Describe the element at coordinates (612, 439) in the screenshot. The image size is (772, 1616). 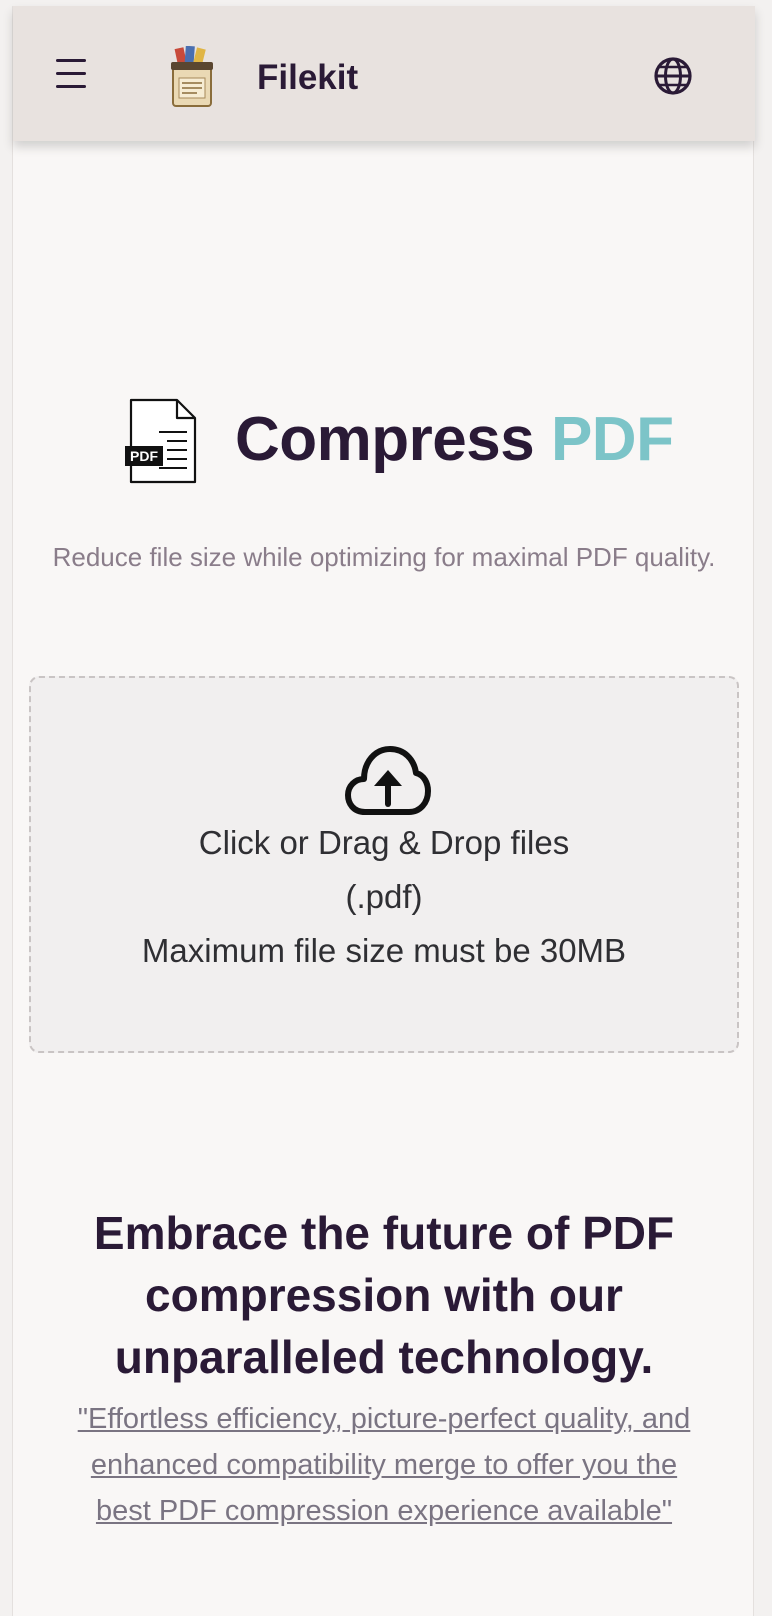
I see `page-title-accent: PDF` at that location.